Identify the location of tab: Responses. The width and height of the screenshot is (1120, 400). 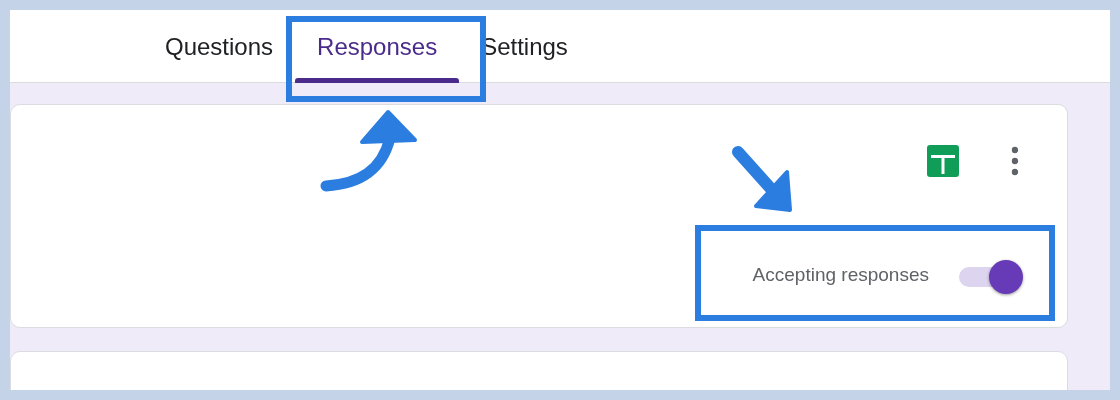
(377, 46).